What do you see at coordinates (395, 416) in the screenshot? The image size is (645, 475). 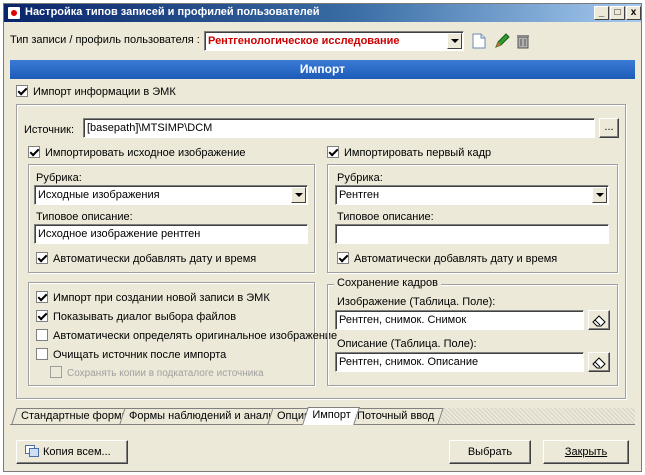 I see `tab-stream-input: Поточный ввод` at bounding box center [395, 416].